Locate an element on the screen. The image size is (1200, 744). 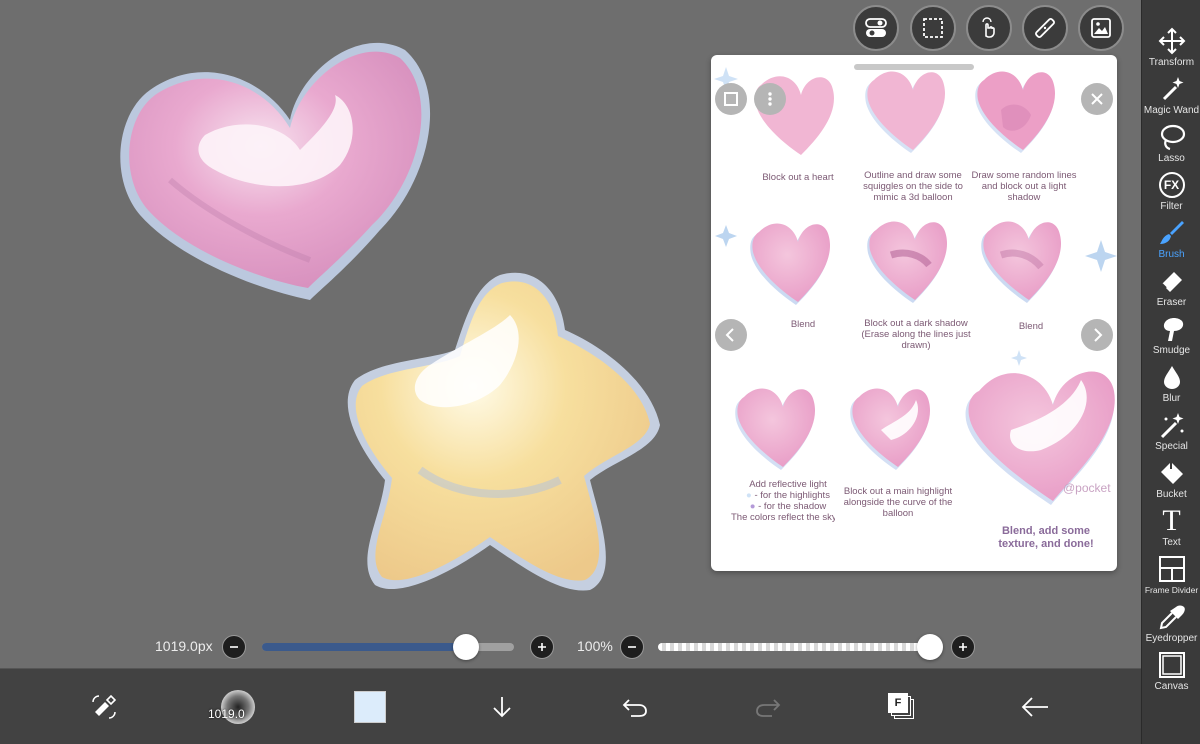
tool-text: T Text is located at coordinates (1171, 530).